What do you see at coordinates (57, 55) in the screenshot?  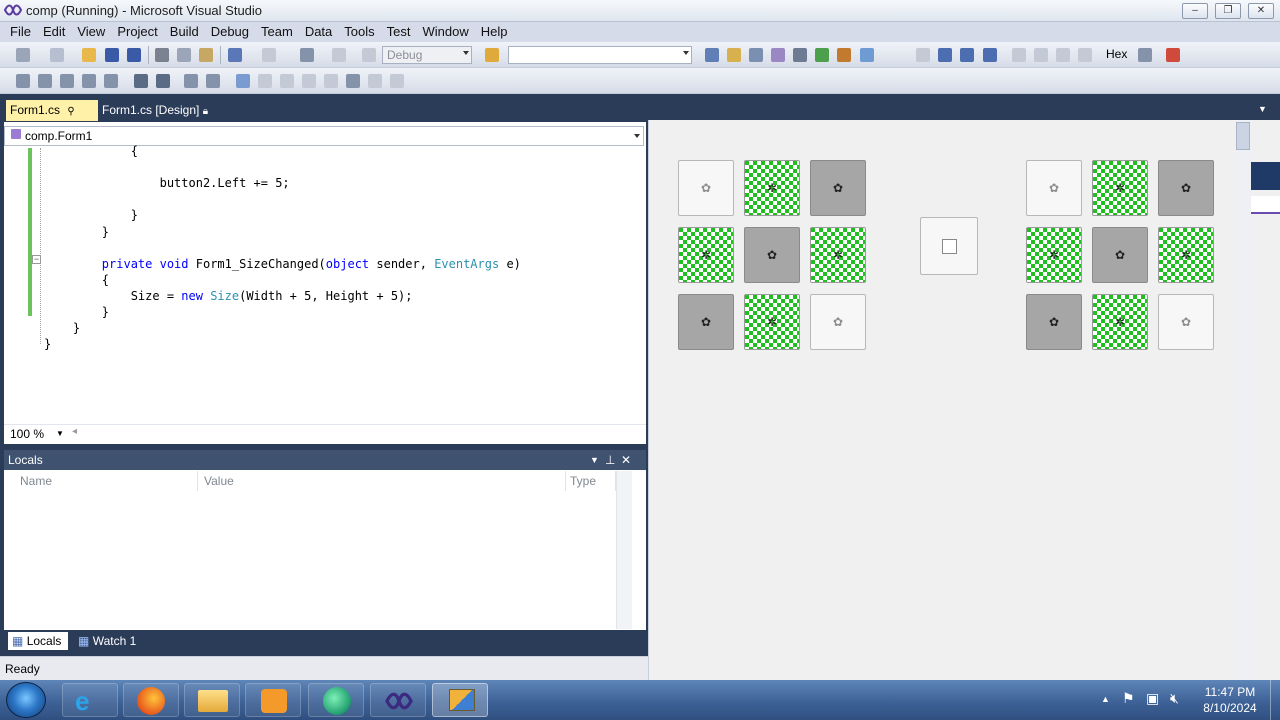 I see `add-item-icon` at bounding box center [57, 55].